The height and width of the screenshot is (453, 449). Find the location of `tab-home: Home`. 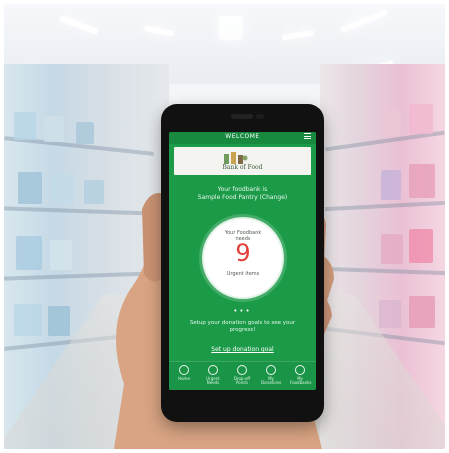

tab-home: Home is located at coordinates (184, 375).